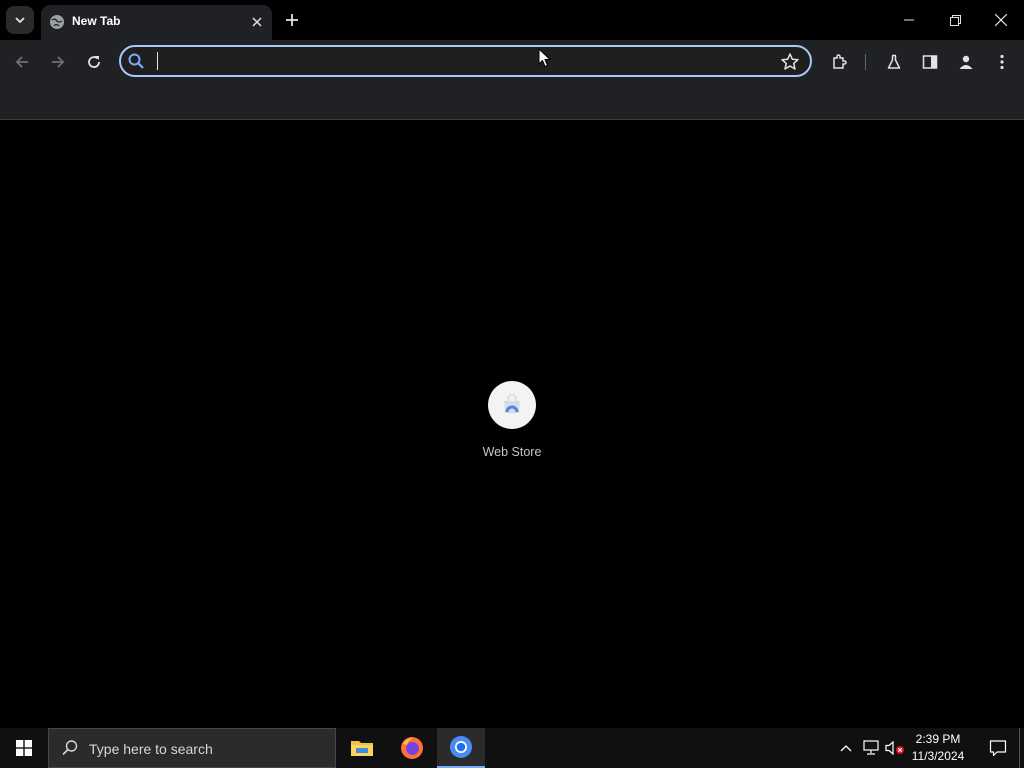 The height and width of the screenshot is (768, 1024). I want to click on tab-close-button, so click(257, 22).